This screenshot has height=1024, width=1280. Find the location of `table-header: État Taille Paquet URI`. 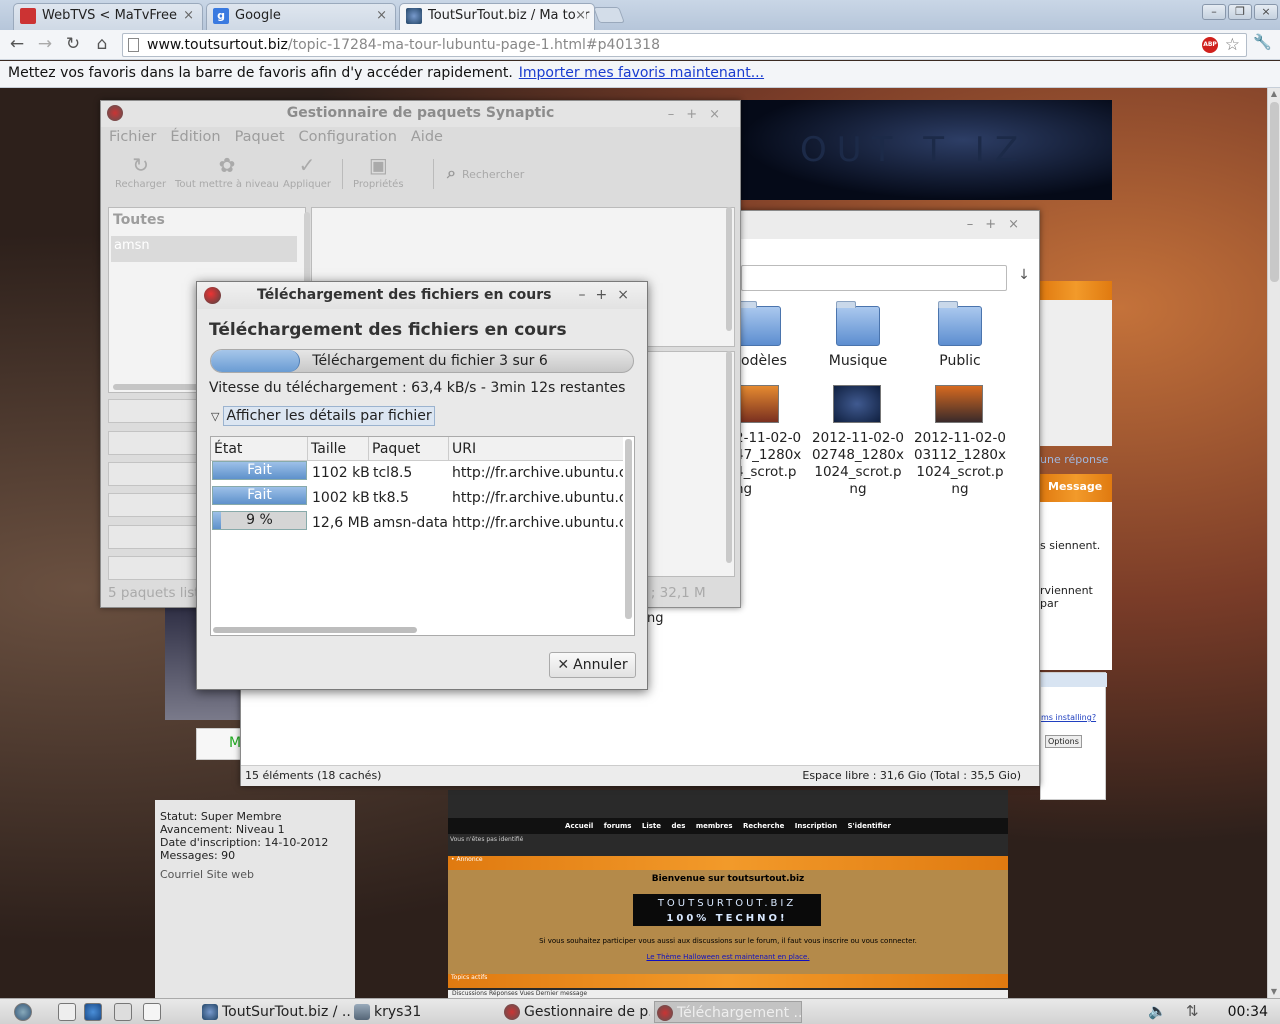

table-header: État Taille Paquet URI is located at coordinates (417, 449).